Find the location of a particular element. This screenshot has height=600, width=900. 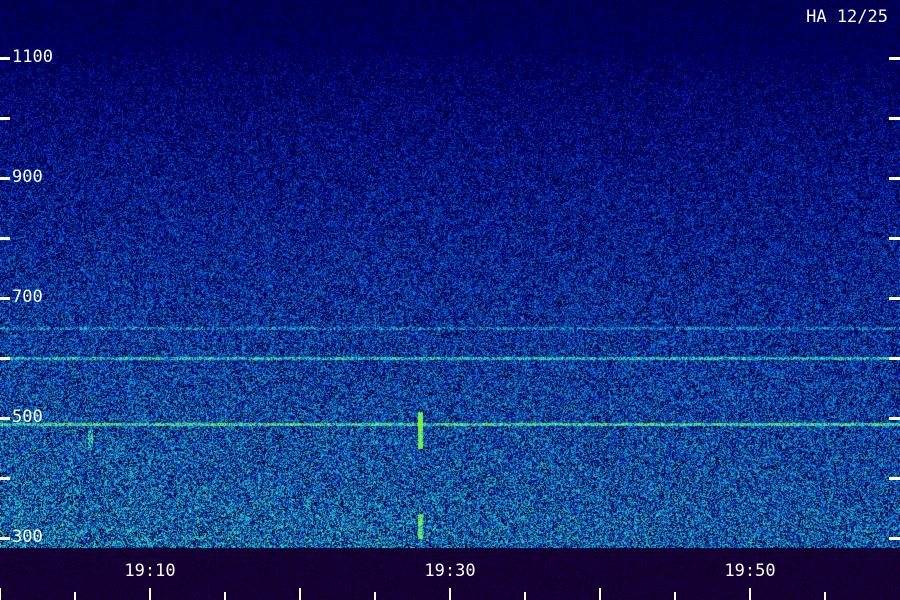

y-tick-label: 1100 is located at coordinates (32, 57).